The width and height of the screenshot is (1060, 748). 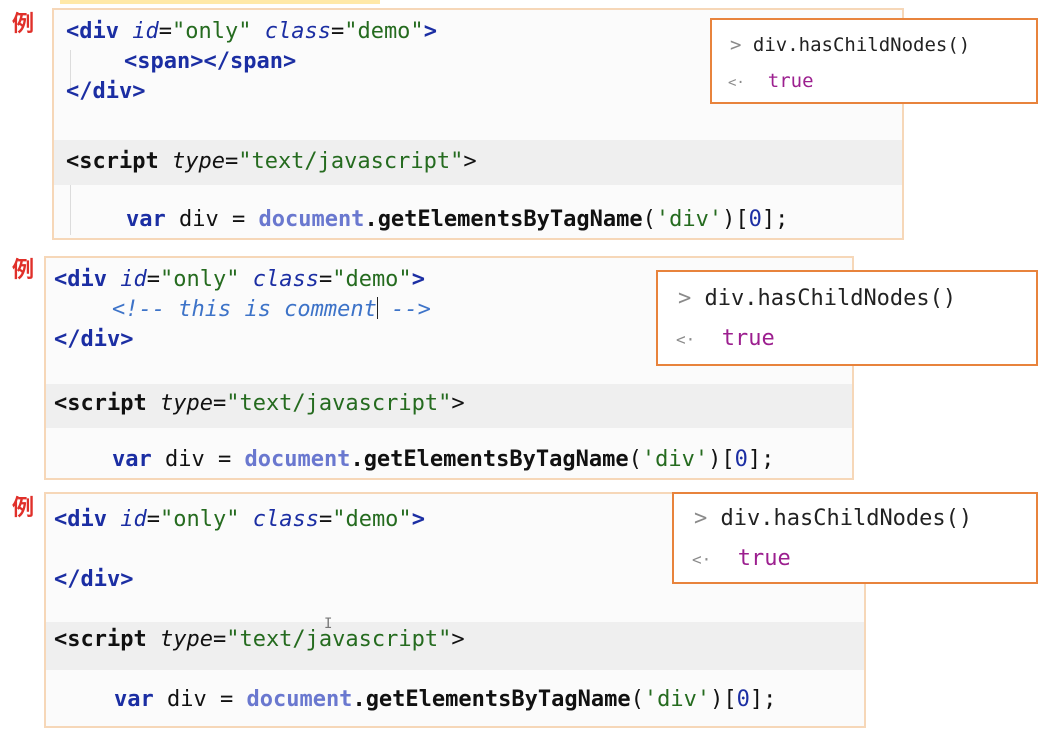 What do you see at coordinates (220, 2) in the screenshot?
I see `top-highlight-strip` at bounding box center [220, 2].